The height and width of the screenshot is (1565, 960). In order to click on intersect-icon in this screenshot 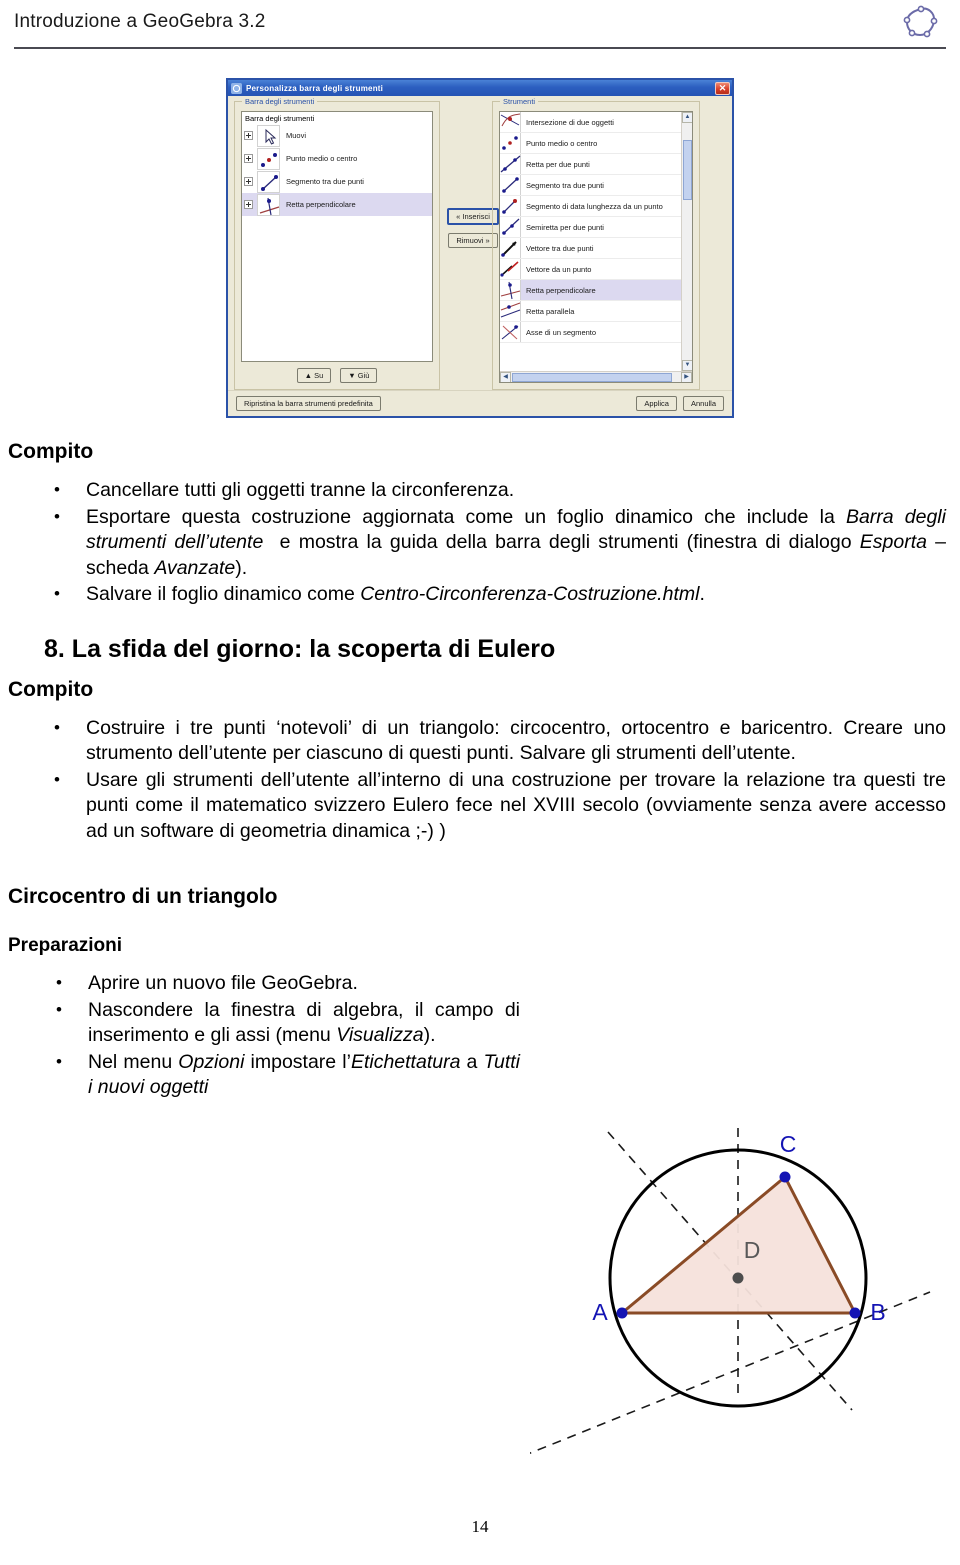, I will do `click(510, 122)`.